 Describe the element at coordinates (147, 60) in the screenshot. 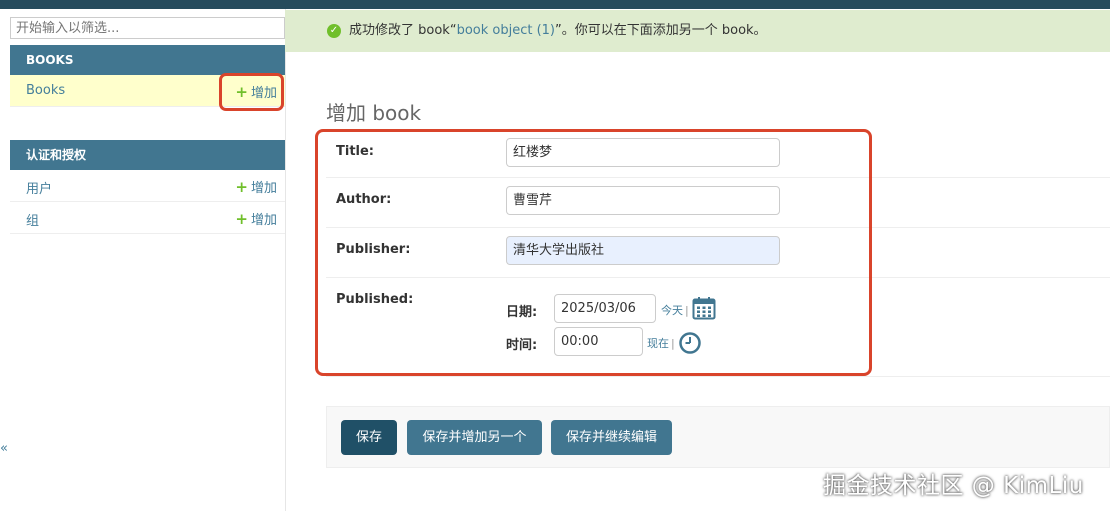

I see `module-header-books: BOOKS` at that location.